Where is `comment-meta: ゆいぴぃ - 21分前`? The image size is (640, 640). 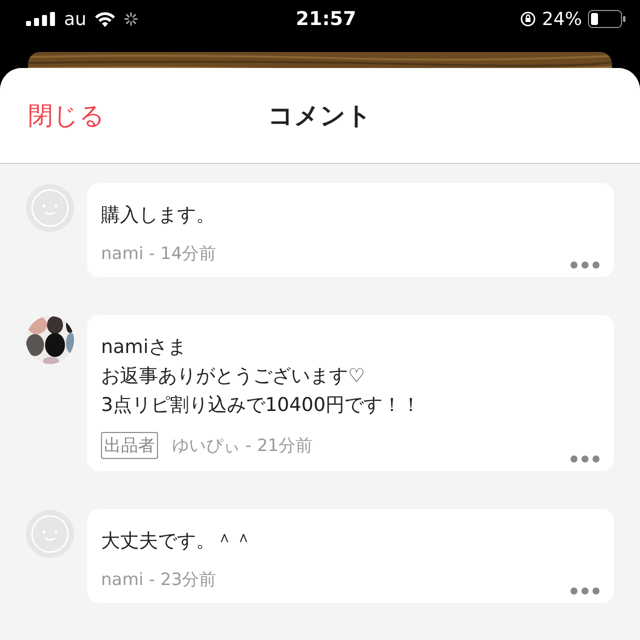 comment-meta: ゆいぴぃ - 21分前 is located at coordinates (243, 446).